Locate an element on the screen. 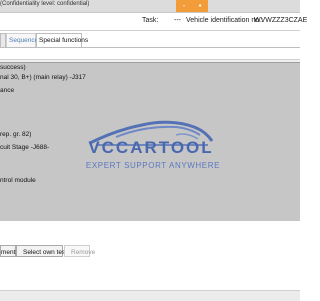 The image size is (320, 301). documents-button: ments is located at coordinates (9, 251).